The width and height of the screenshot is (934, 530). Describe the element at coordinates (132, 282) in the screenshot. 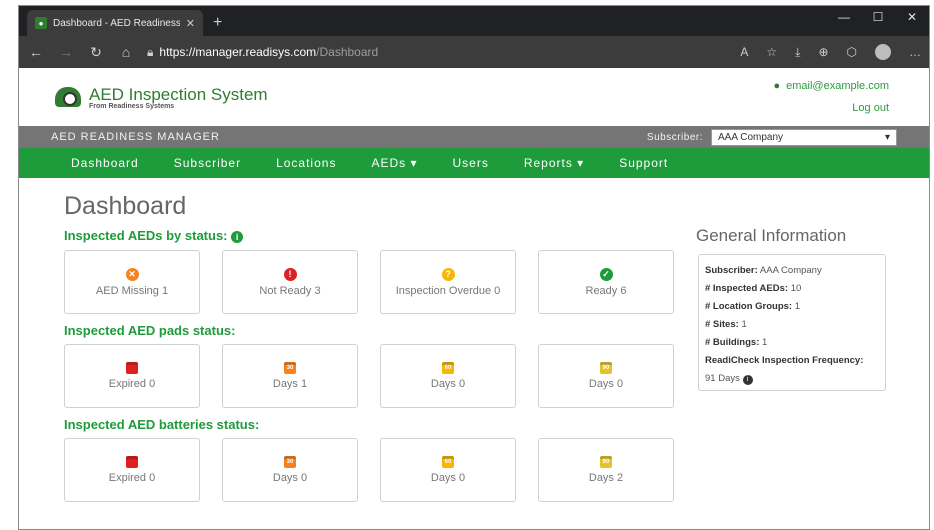

I see `status-card: ✕ AED Missing 1` at that location.